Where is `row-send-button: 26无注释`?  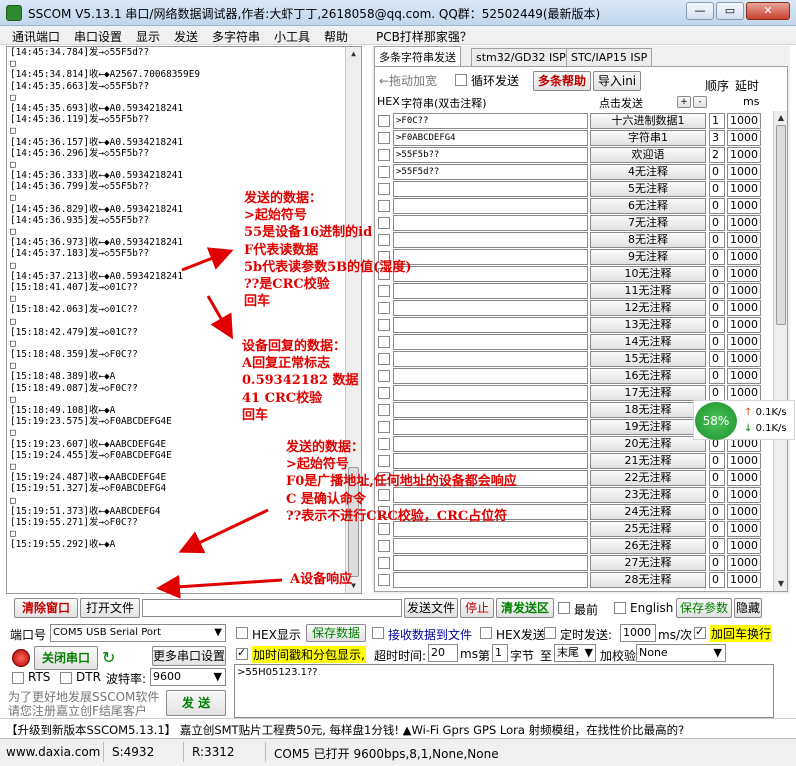 row-send-button: 26无注释 is located at coordinates (648, 546).